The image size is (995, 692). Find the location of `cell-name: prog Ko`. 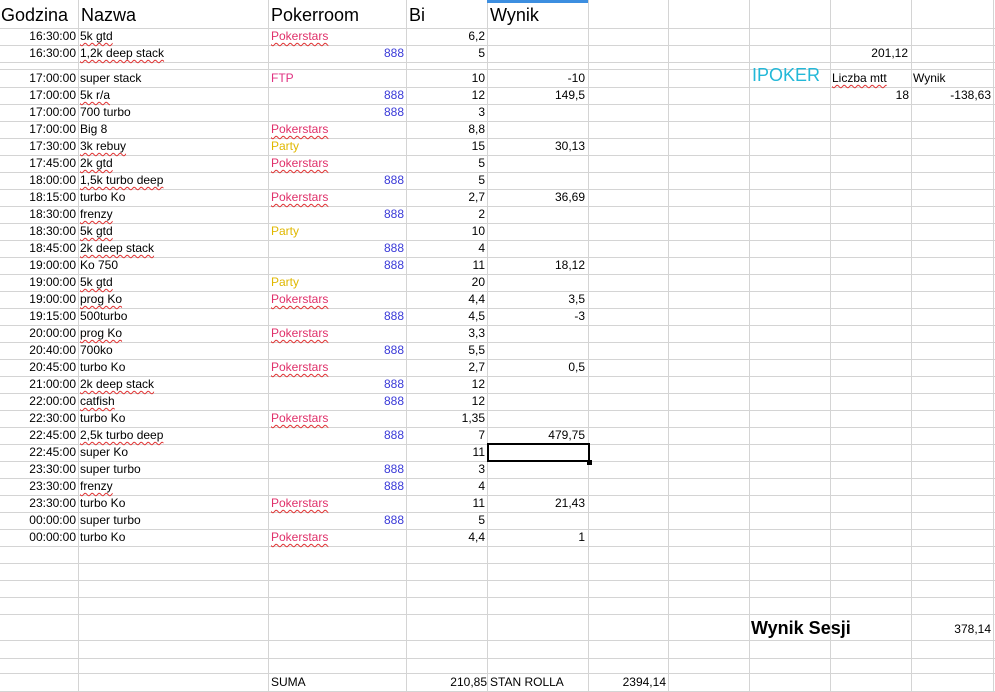

cell-name: prog Ko is located at coordinates (172, 300).